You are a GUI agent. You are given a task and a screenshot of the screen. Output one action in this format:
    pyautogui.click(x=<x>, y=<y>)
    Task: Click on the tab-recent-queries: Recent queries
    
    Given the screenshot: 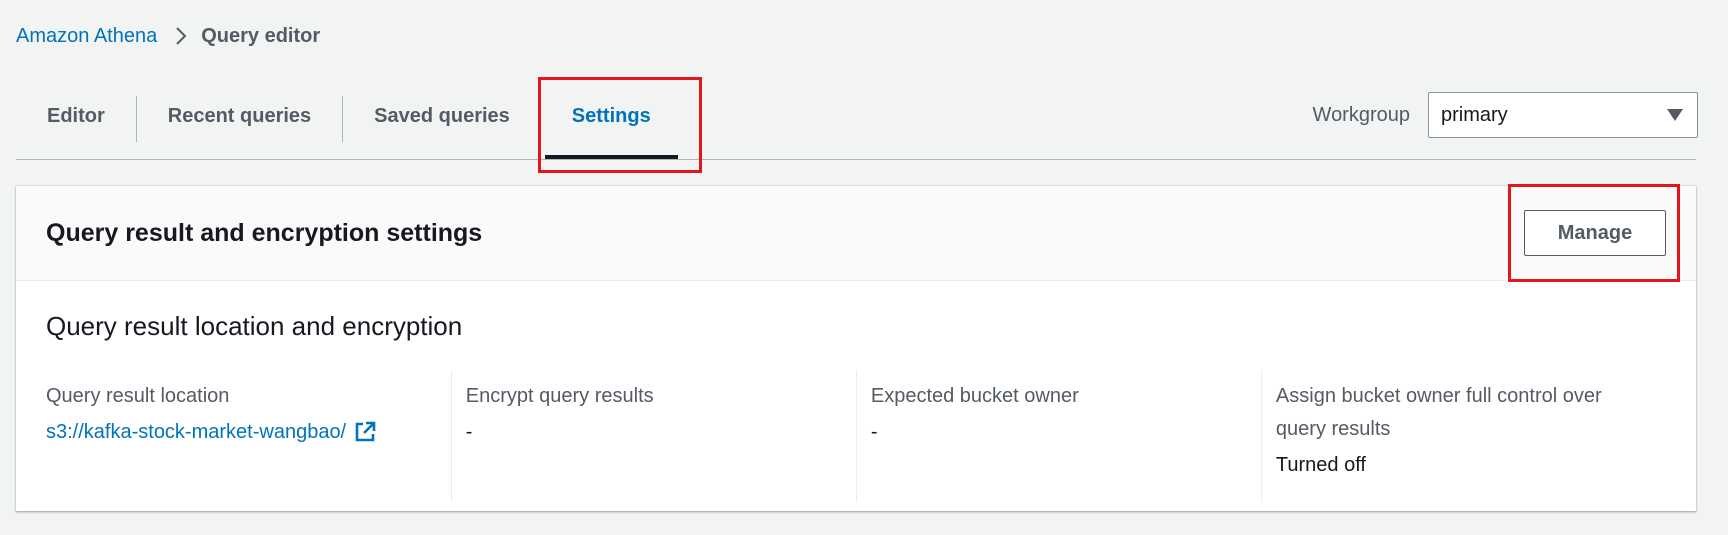 What is the action you would take?
    pyautogui.click(x=239, y=125)
    